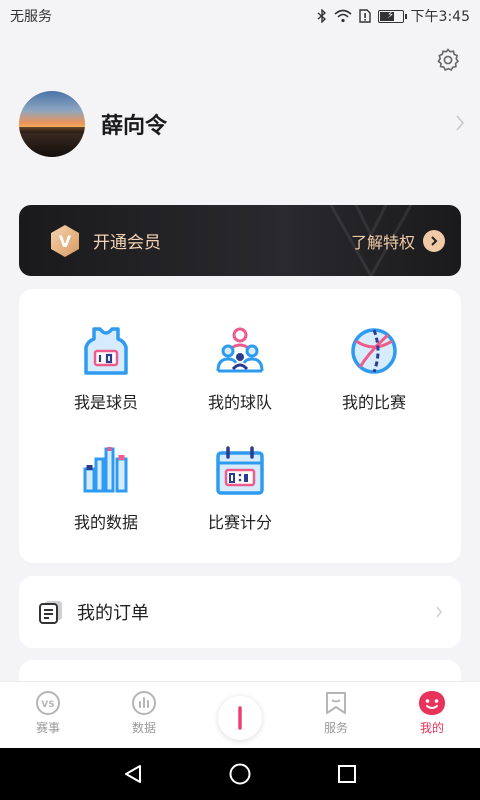 The height and width of the screenshot is (800, 480). I want to click on bar-chart-icon, so click(105, 470).